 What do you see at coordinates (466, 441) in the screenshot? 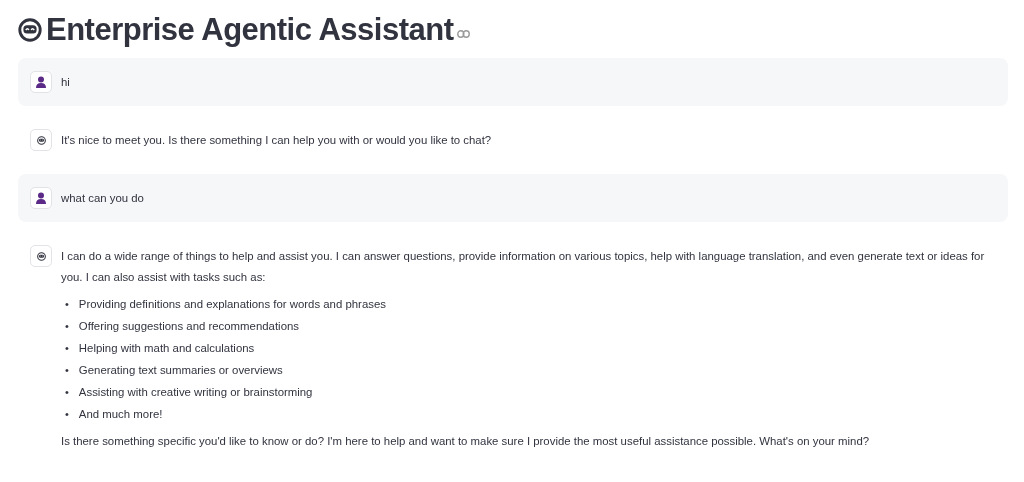
I see `message-text: Is there something specific you'd like to know or do? I'm here to help and want to make sure I provide the most useful assistance possible. What's on your mind?` at bounding box center [466, 441].